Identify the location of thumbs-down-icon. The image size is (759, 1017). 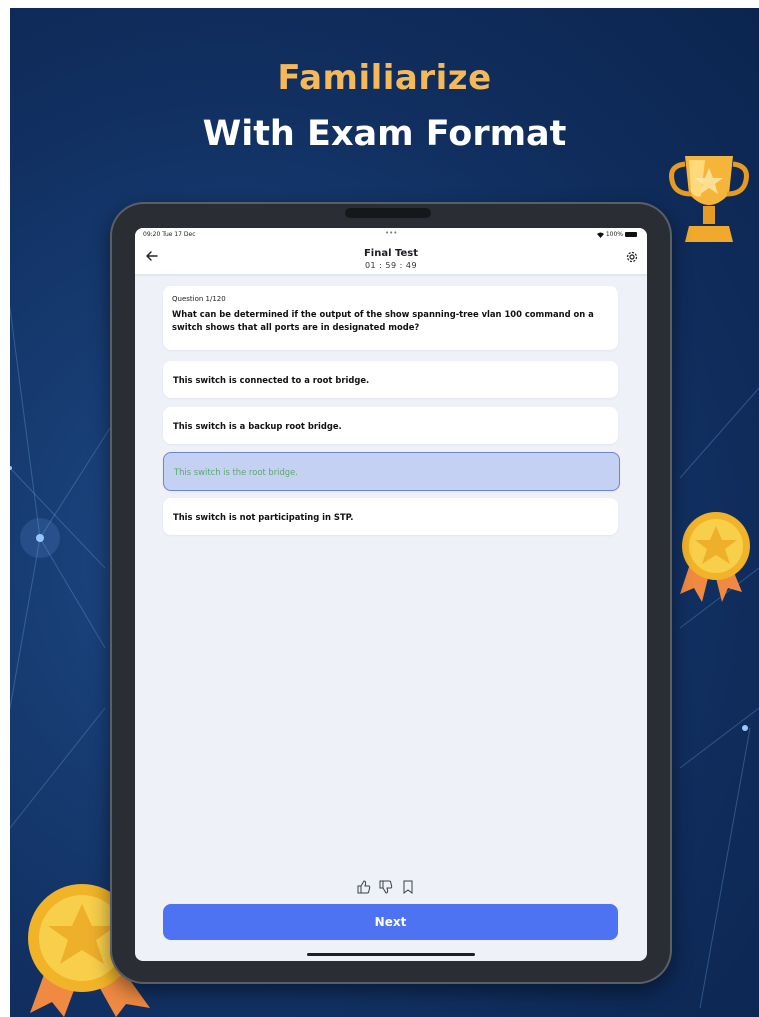
(386, 887).